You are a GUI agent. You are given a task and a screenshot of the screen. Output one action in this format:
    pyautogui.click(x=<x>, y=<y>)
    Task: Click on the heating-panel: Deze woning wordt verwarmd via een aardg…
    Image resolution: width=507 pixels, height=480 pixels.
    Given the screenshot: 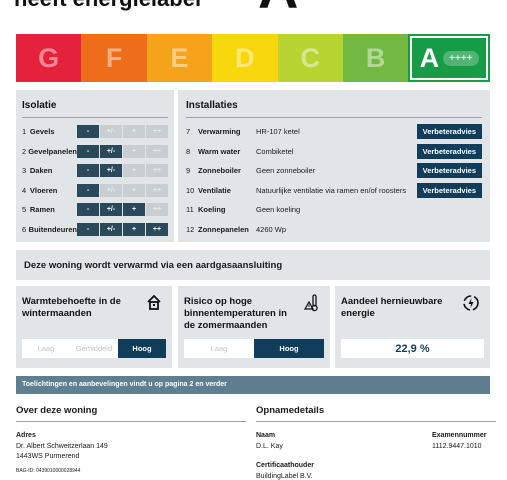 What is the action you would take?
    pyautogui.click(x=253, y=265)
    